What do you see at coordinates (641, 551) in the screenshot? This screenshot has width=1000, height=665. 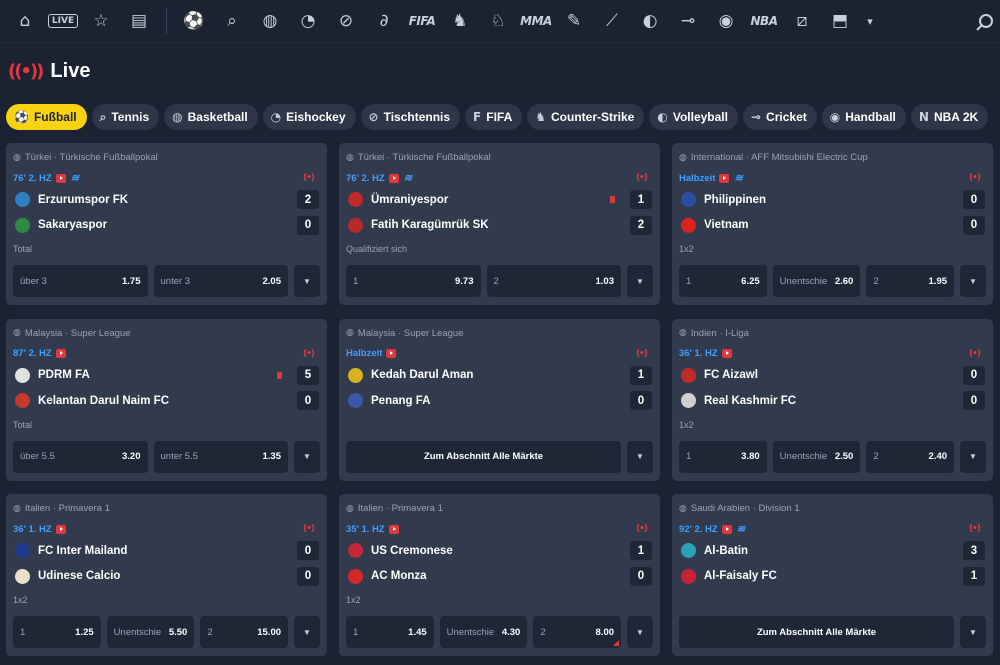 I see `team-score: 1` at bounding box center [641, 551].